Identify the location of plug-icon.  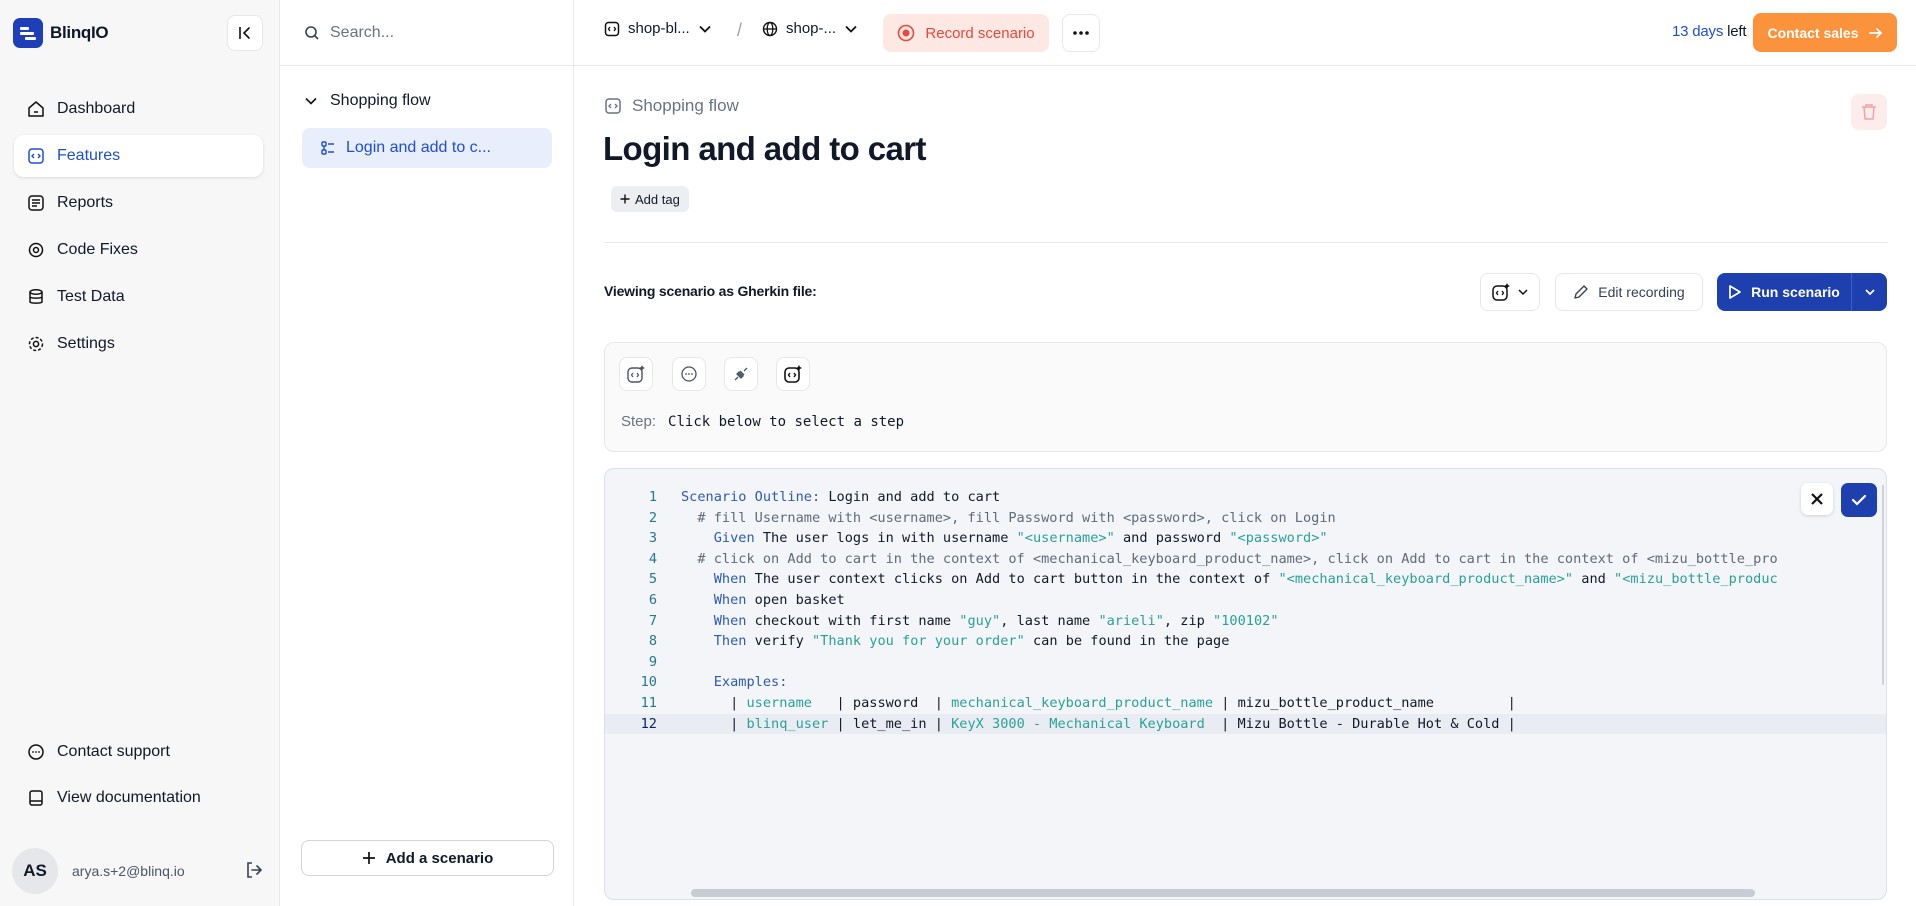
(741, 374).